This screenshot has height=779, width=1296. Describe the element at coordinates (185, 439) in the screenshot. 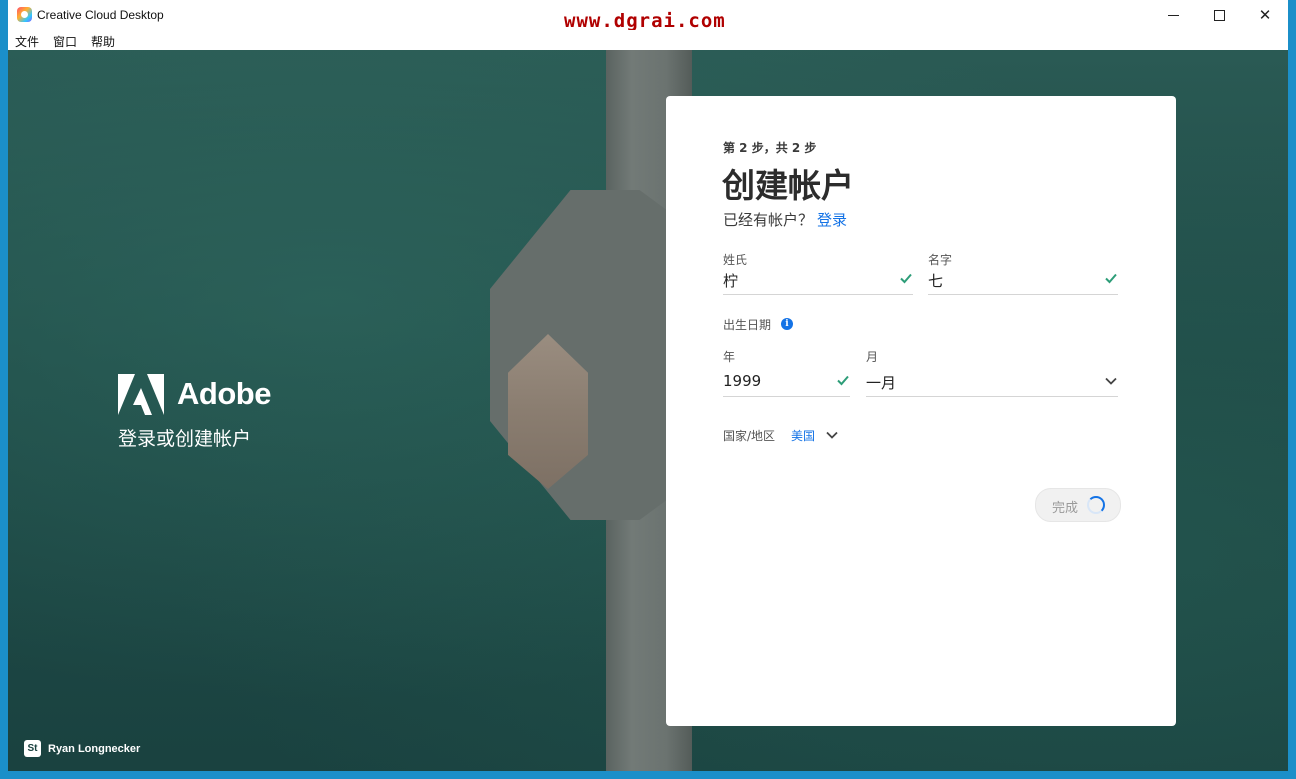

I see `brand-tagline: 登录或创建帐户` at that location.